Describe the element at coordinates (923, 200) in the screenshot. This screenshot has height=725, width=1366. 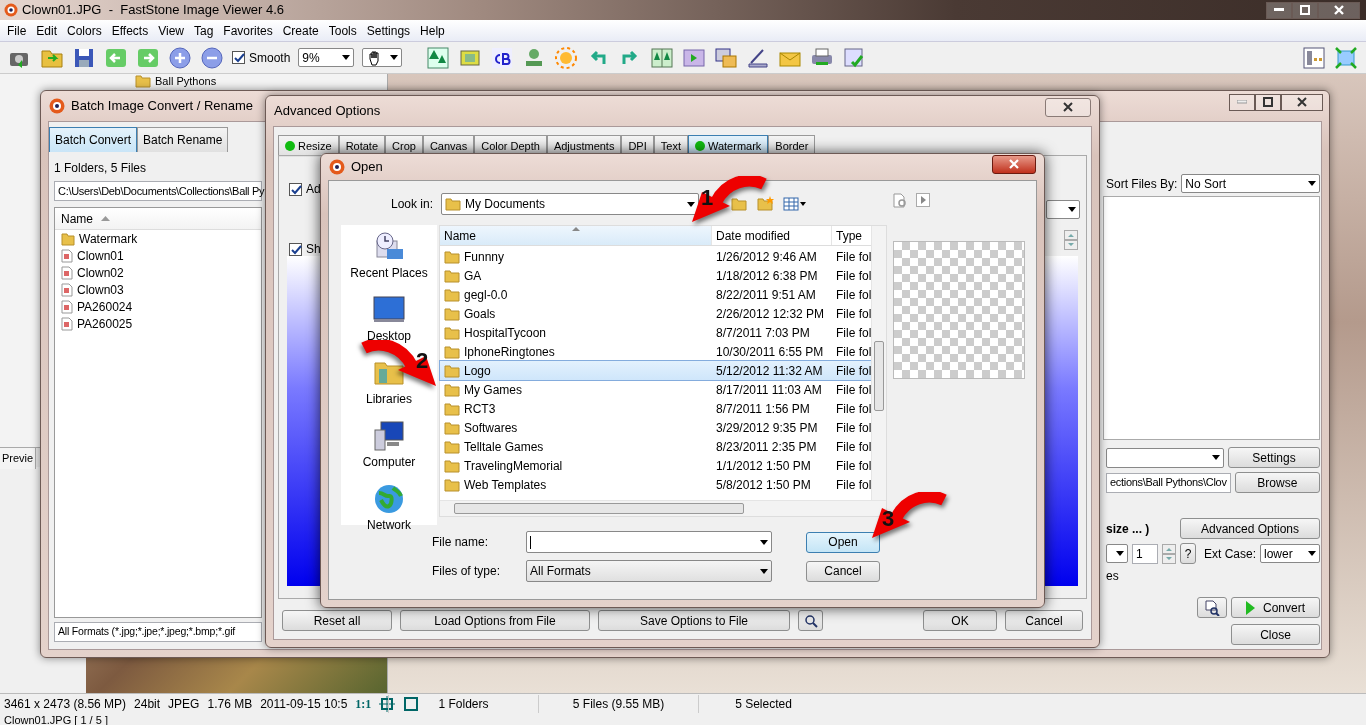
I see `play-icon` at that location.